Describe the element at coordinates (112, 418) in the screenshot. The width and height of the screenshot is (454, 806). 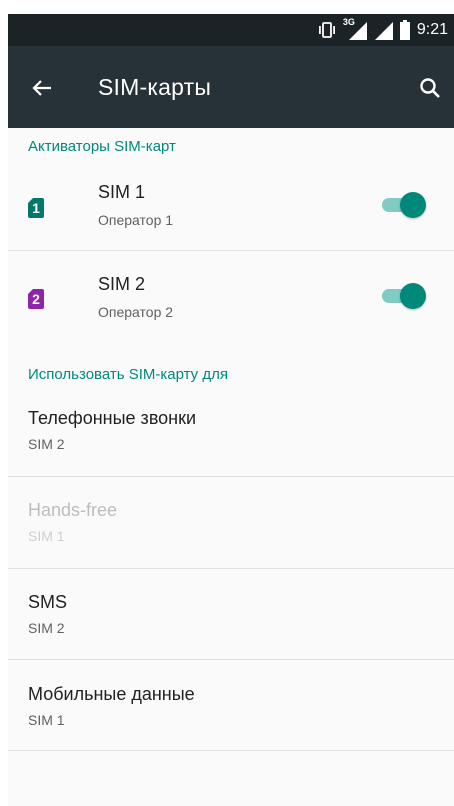
I see `pref-title: Телефонные звонки` at that location.